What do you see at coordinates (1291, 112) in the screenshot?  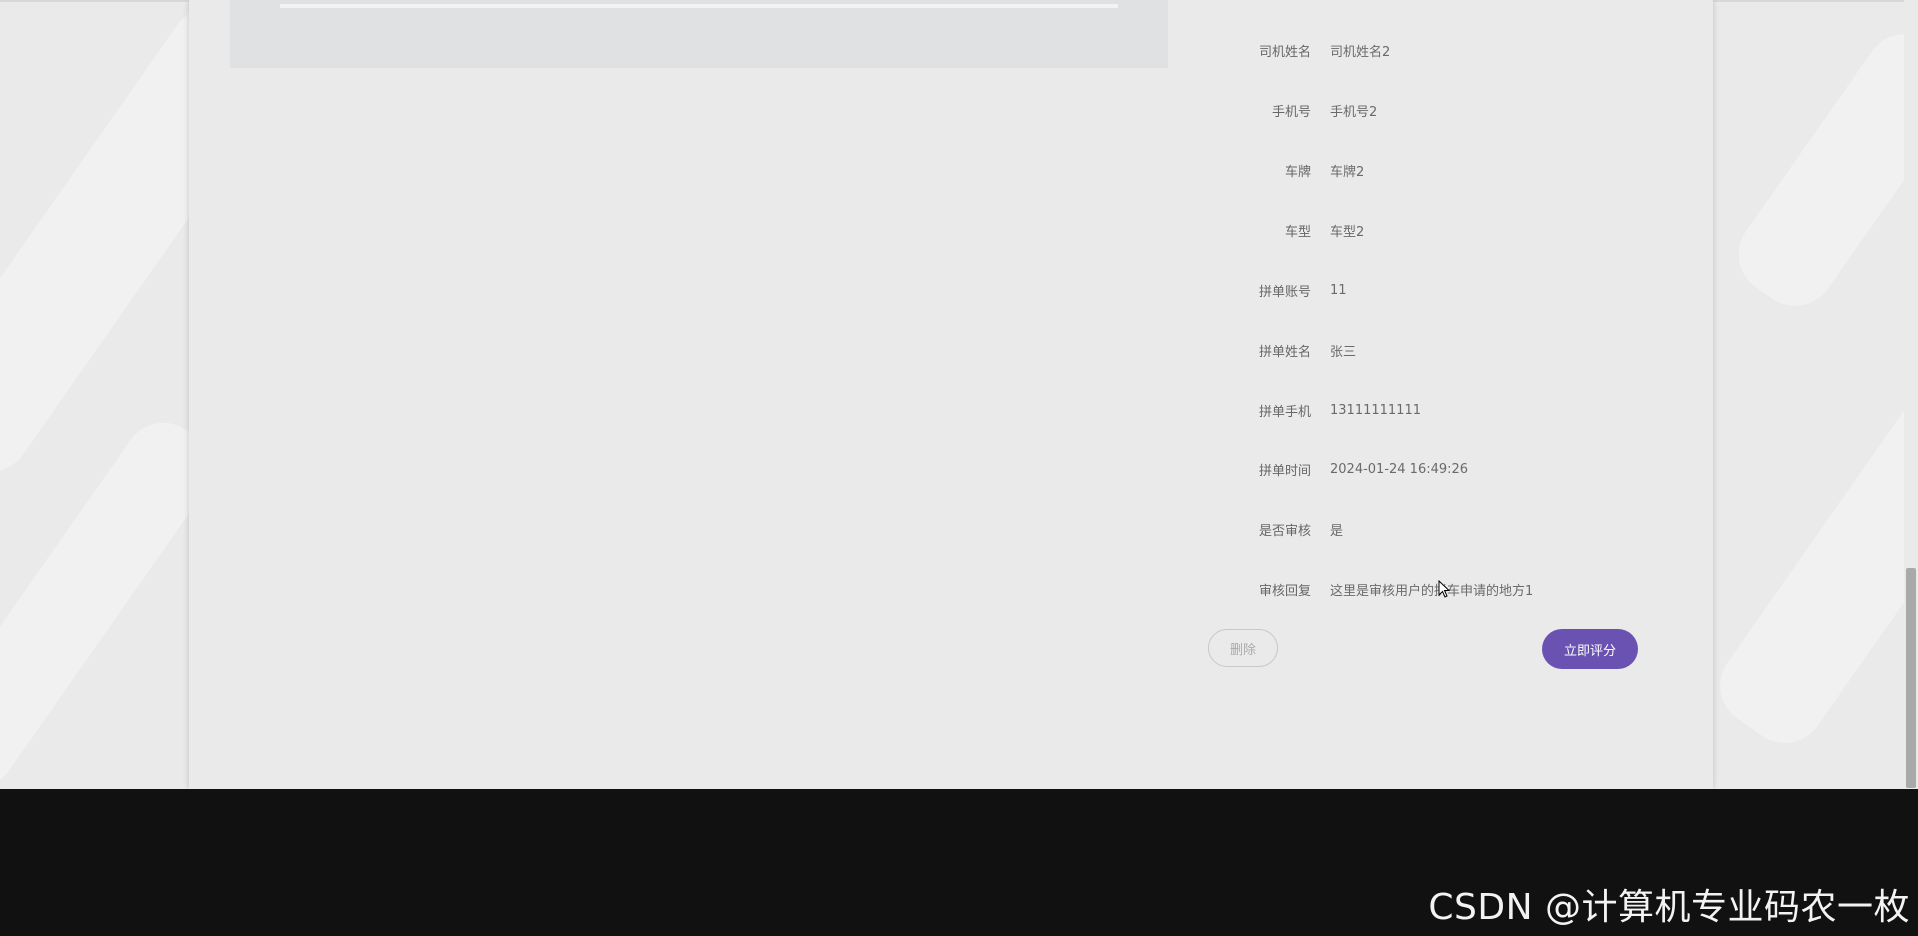 I see `detail-label: 手机号` at bounding box center [1291, 112].